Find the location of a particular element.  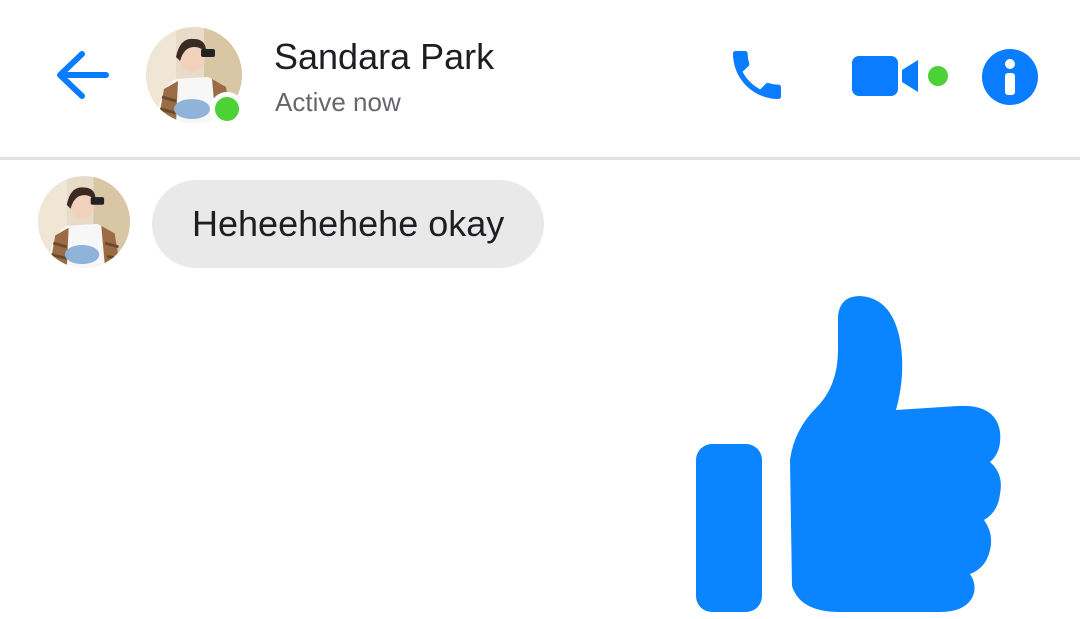

thumbs-up-icon is located at coordinates (848, 454).